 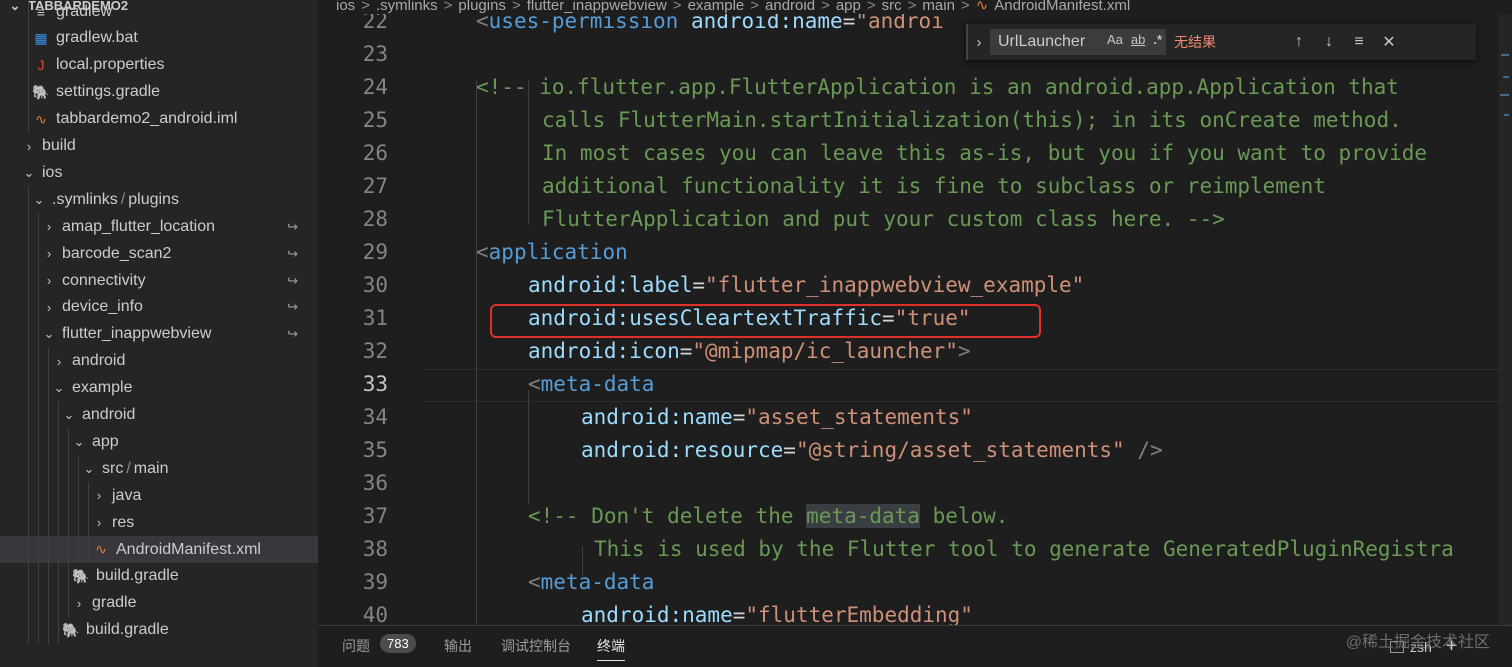 I want to click on find-result-status: 无结果, so click(x=1195, y=42).